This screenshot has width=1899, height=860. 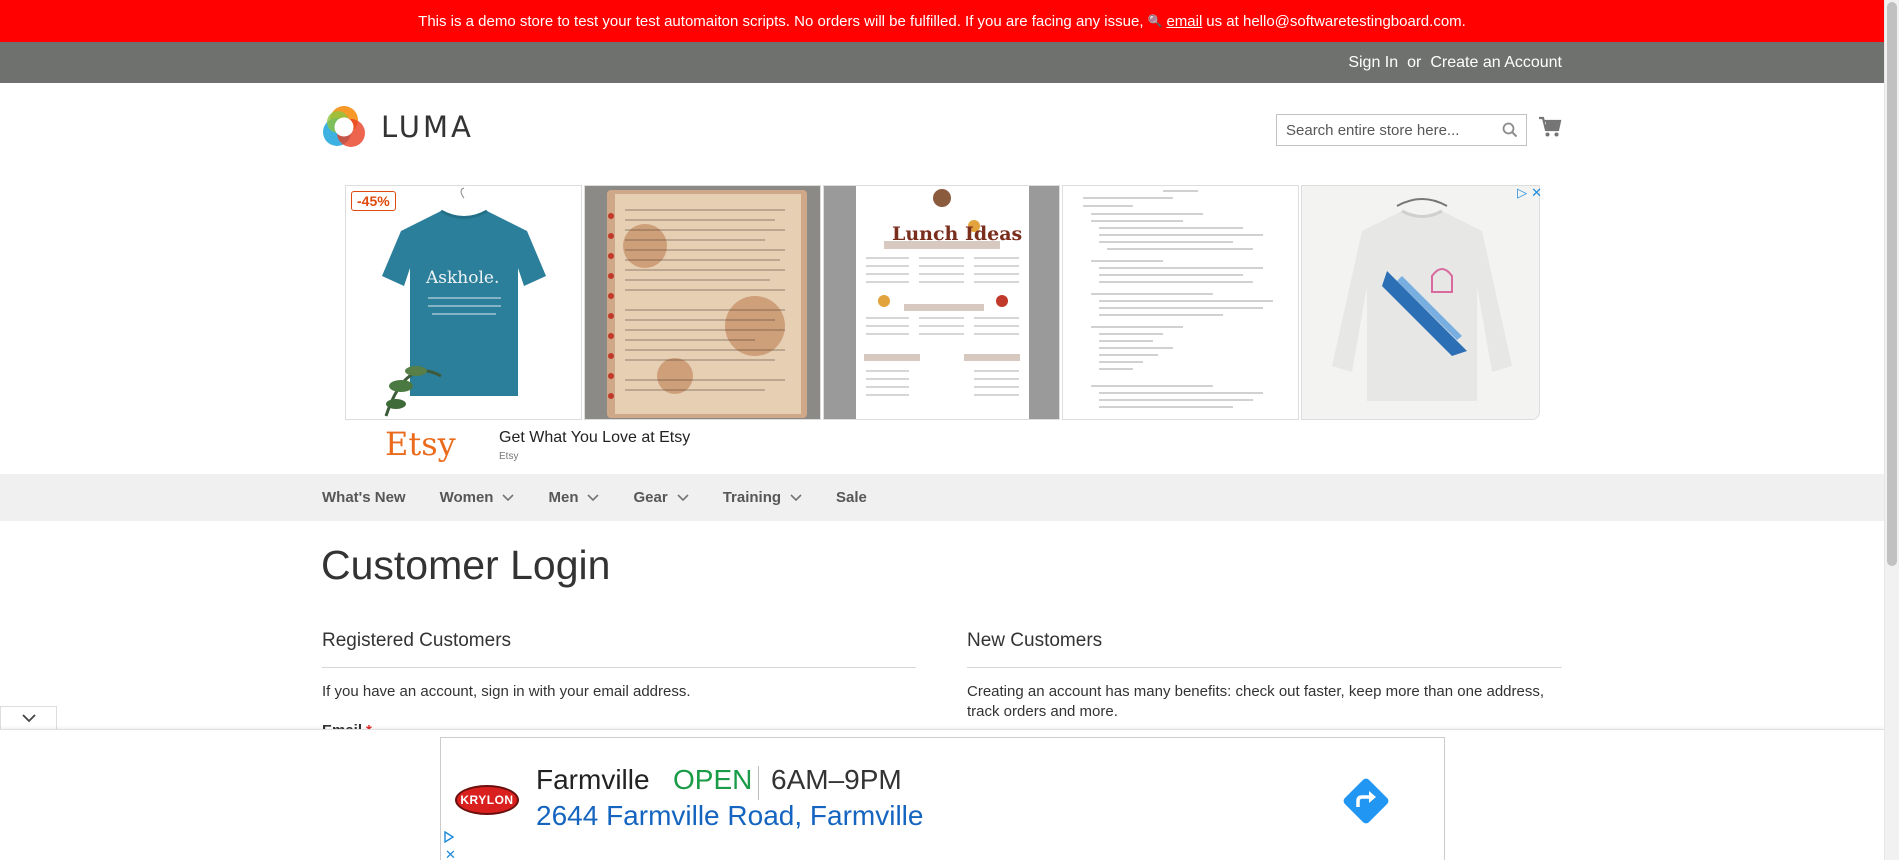 I want to click on ad-close-icon: ✕, so click(x=1536, y=193).